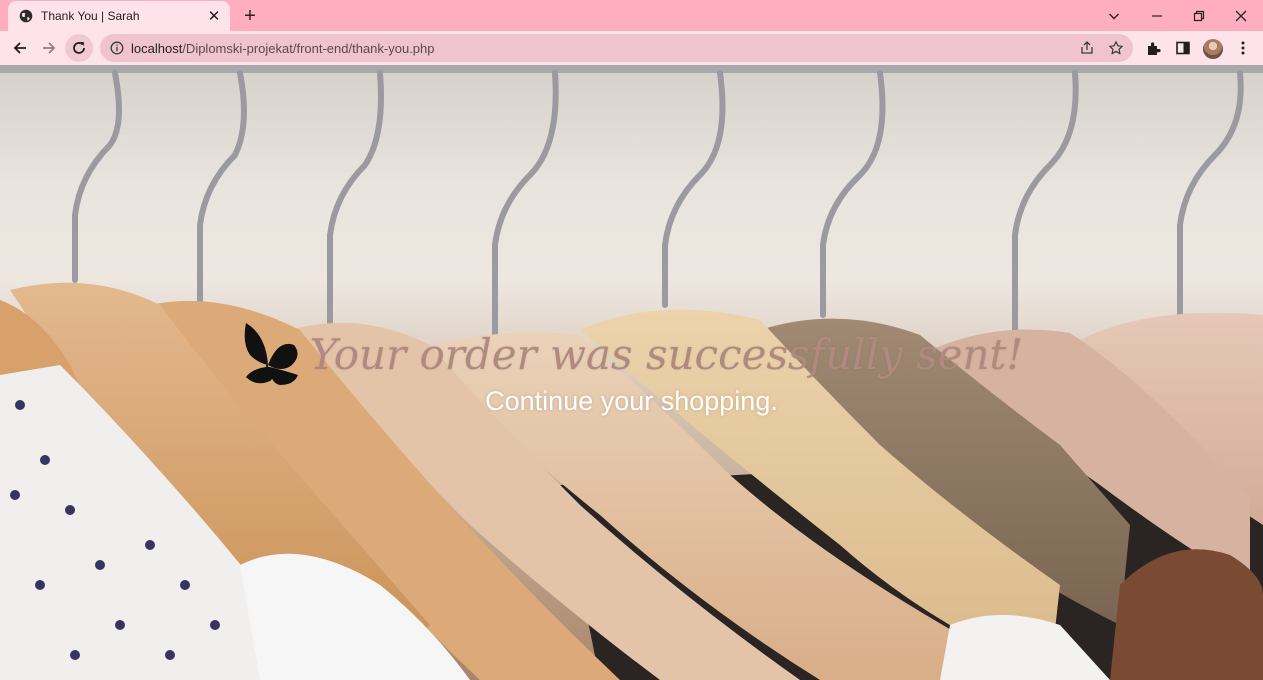  Describe the element at coordinates (1157, 15) in the screenshot. I see `minimize-icon` at that location.